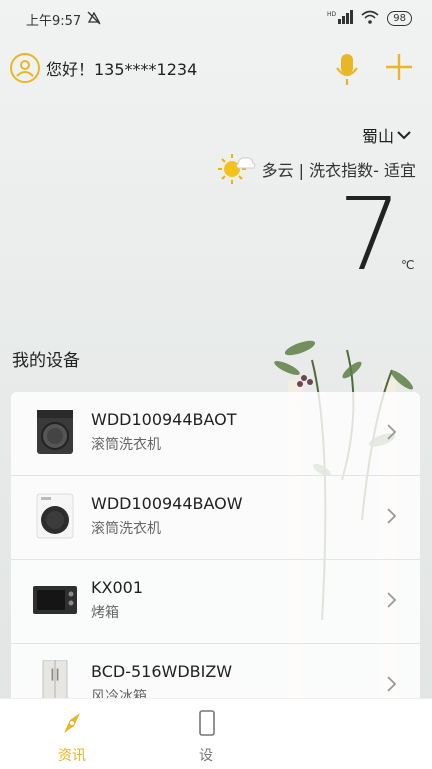 Image resolution: width=432 pixels, height=769 pixels. Describe the element at coordinates (347, 69) in the screenshot. I see `microphone-icon` at that location.